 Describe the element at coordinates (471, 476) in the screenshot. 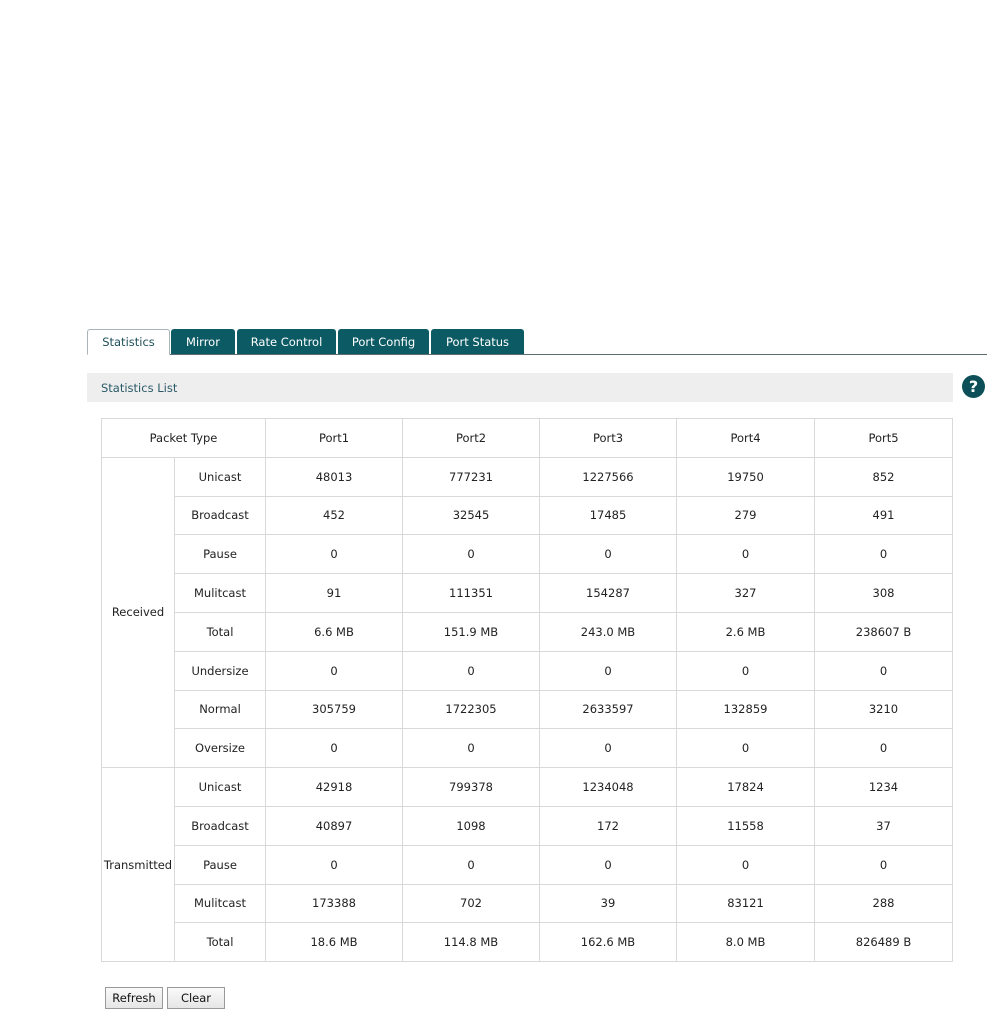

I see `value-cell-port2: 777231` at that location.